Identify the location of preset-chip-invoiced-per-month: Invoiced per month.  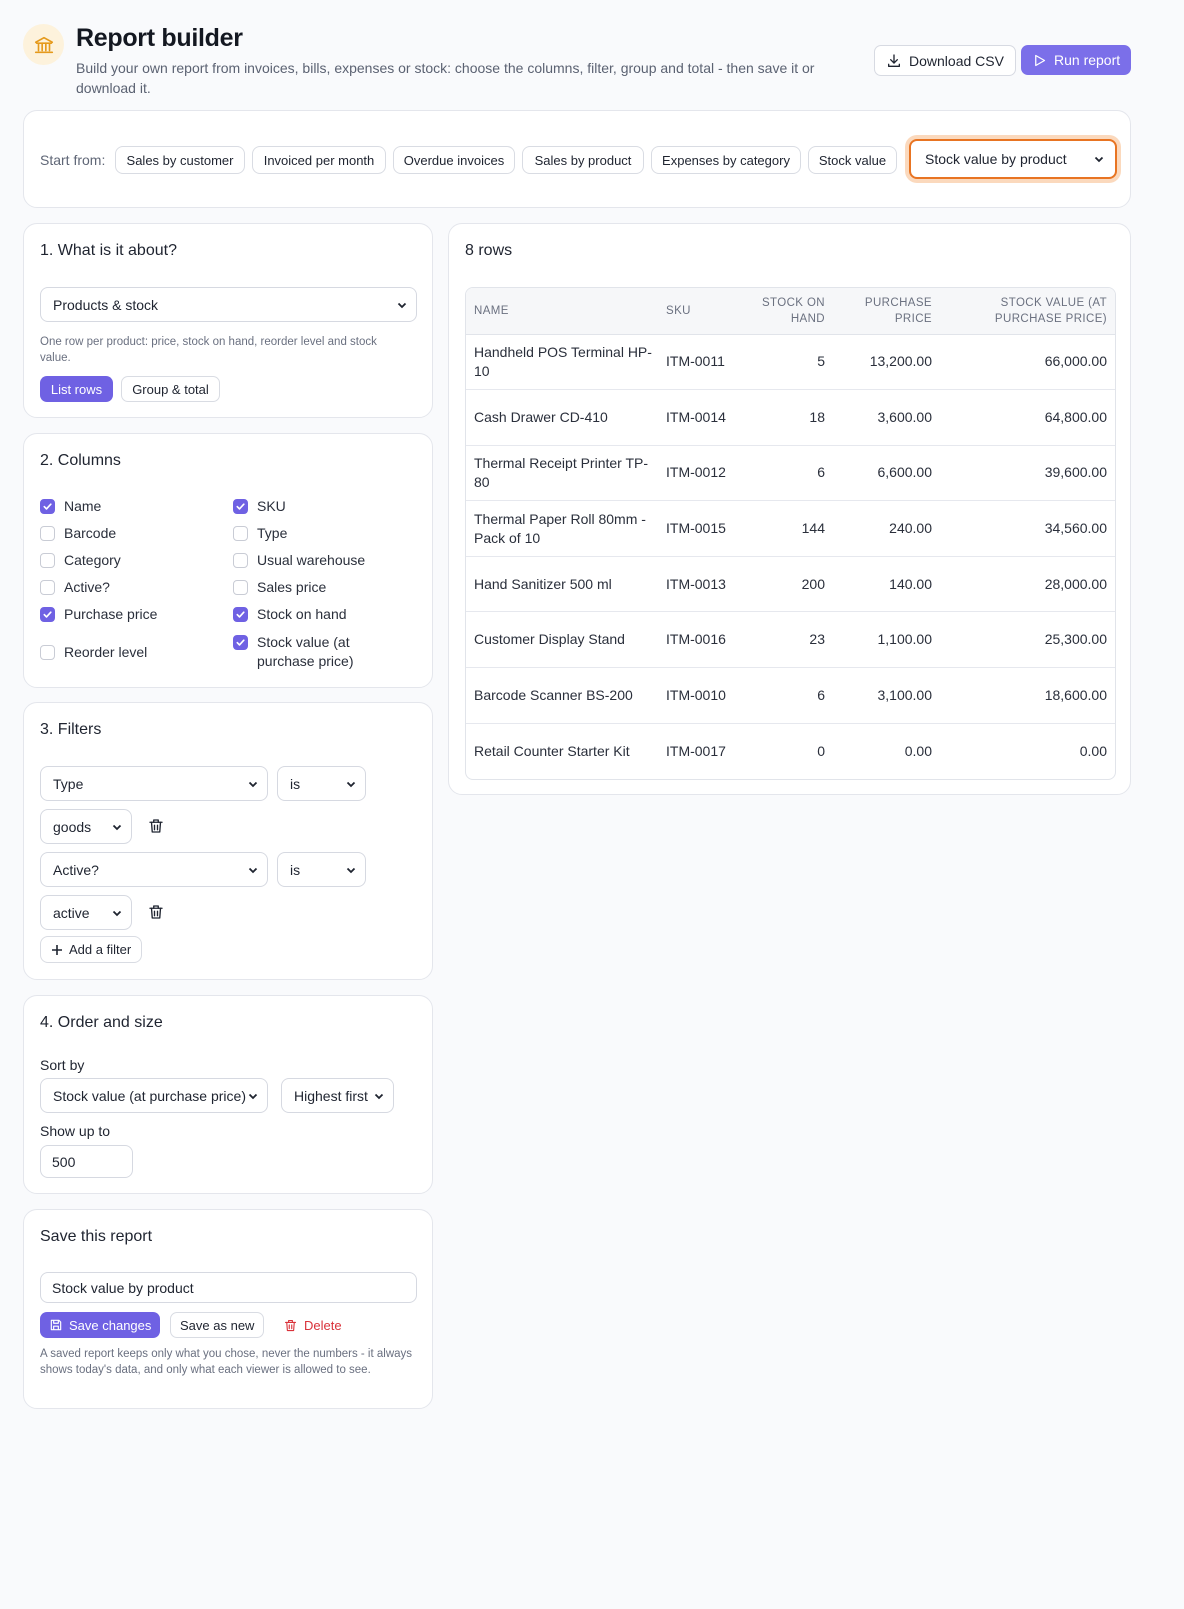
(319, 160).